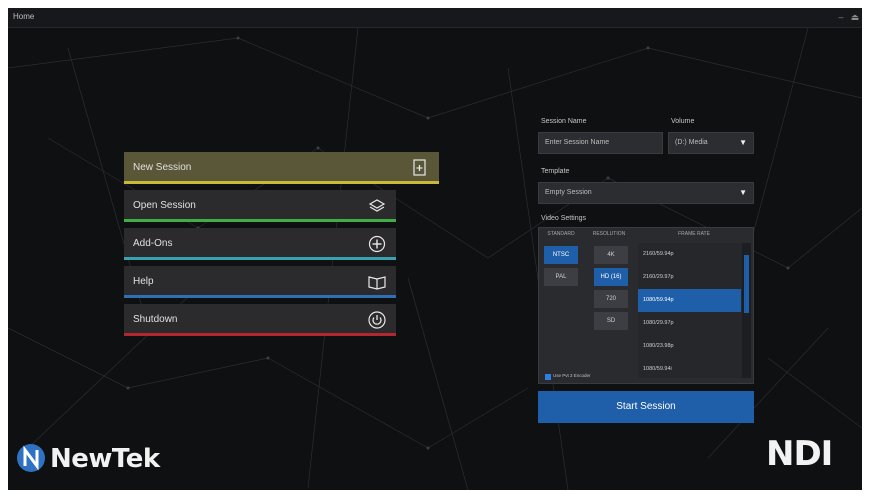 The image size is (870, 496). I want to click on encoder-checkbox-label: Use Pvt 3 Encoder, so click(572, 375).